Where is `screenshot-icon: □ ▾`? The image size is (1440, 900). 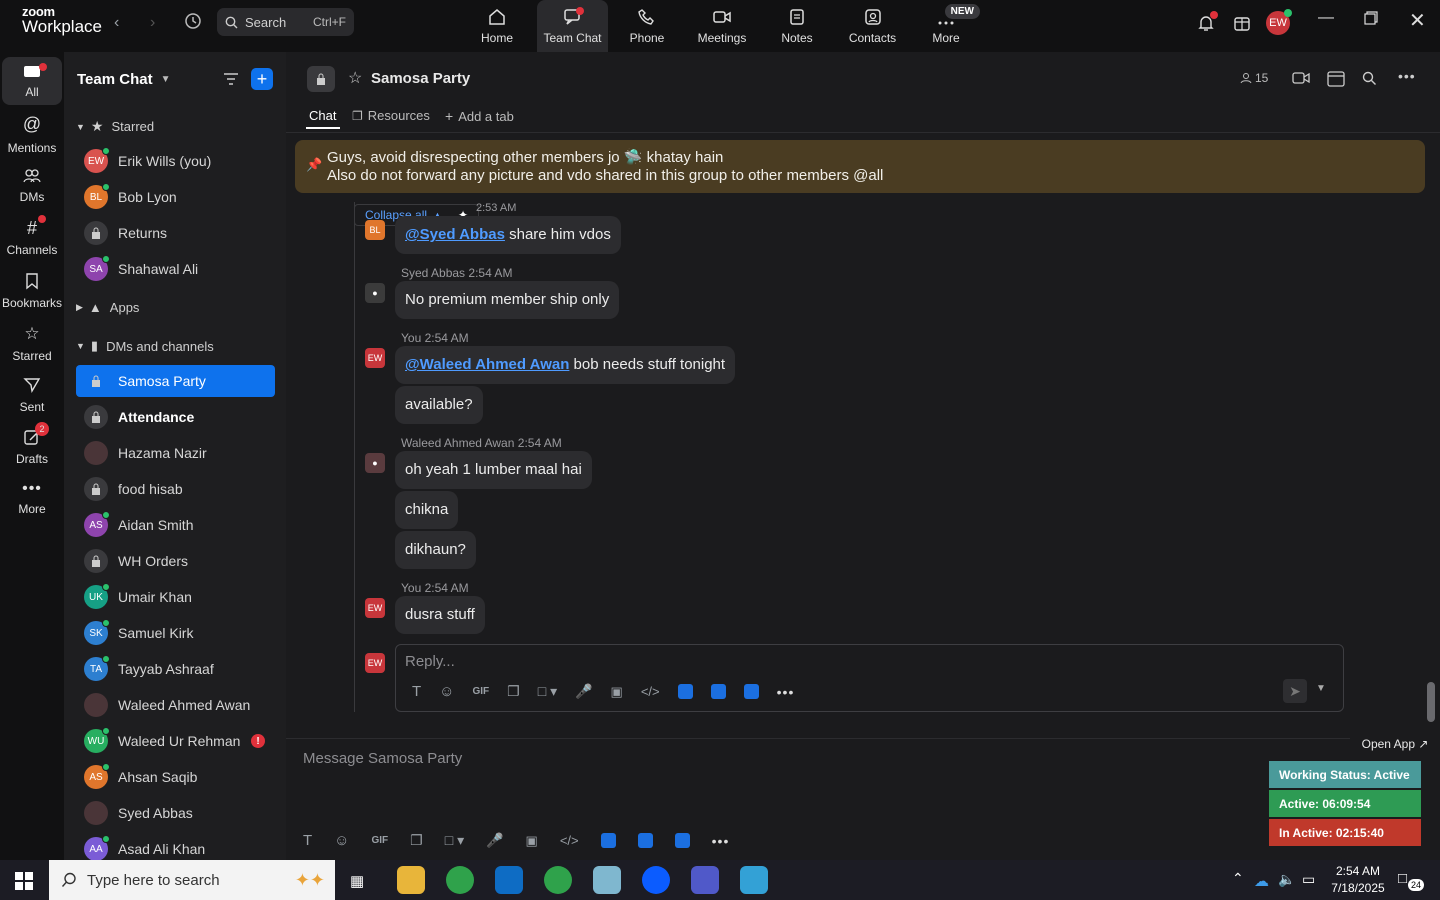
screenshot-icon: □ ▾ is located at coordinates (547, 691).